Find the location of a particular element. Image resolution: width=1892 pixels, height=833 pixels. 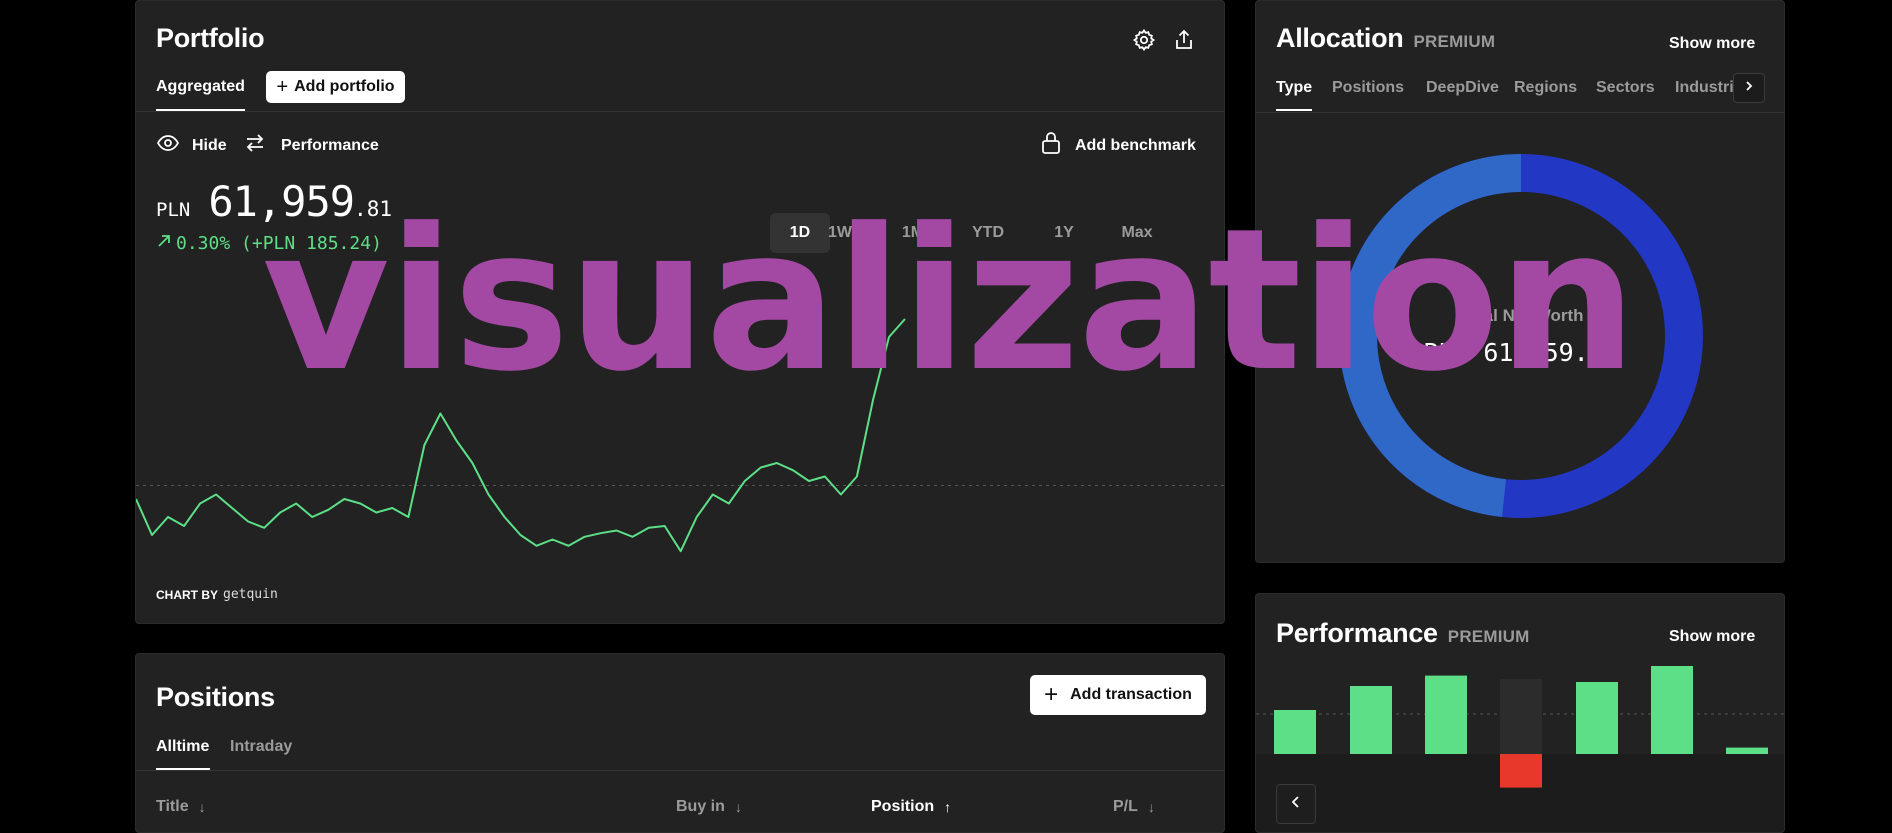

chart-by-label: CHART BY is located at coordinates (187, 594).